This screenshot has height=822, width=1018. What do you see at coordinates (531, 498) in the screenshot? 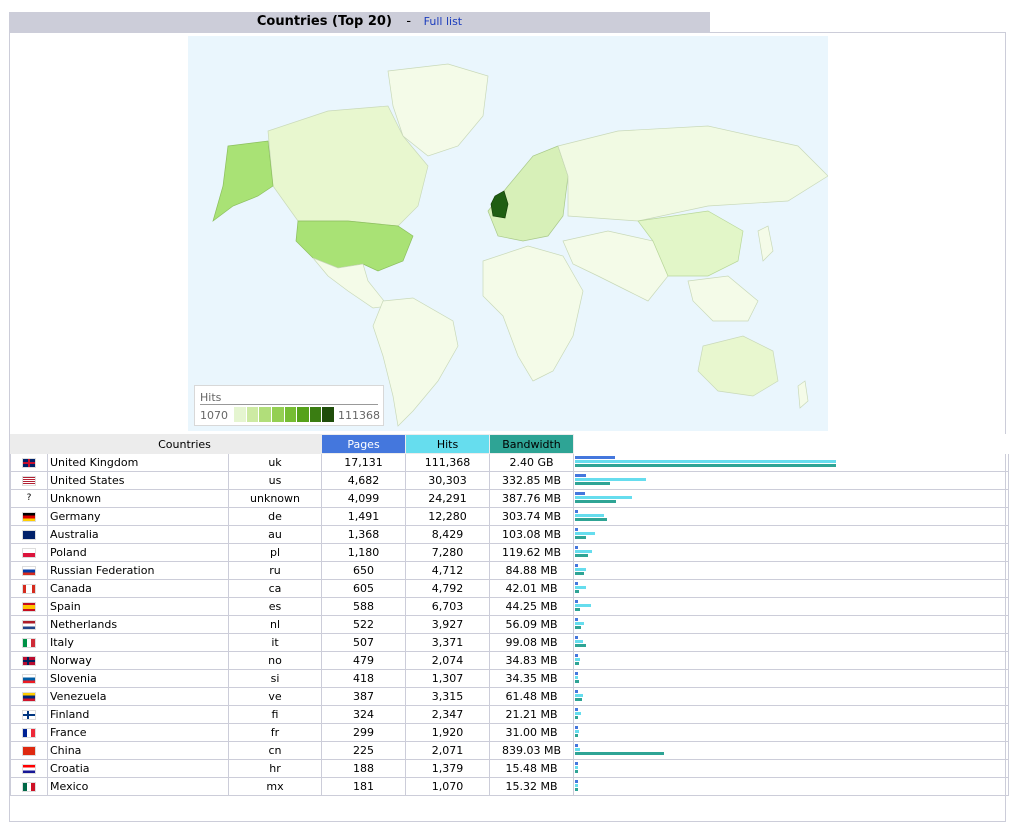
I see `bandwidth-value: 387.76 MB` at bounding box center [531, 498].